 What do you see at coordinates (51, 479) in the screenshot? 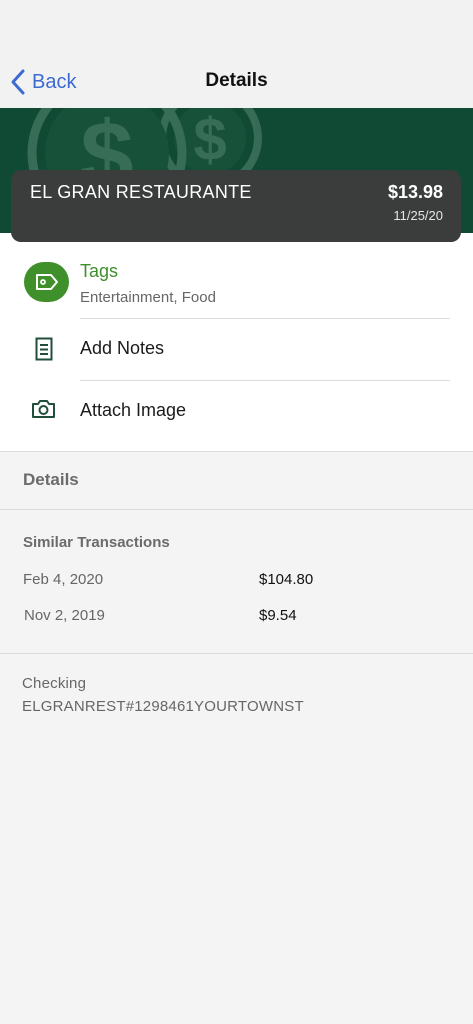
I see `details-section-title: Details` at bounding box center [51, 479].